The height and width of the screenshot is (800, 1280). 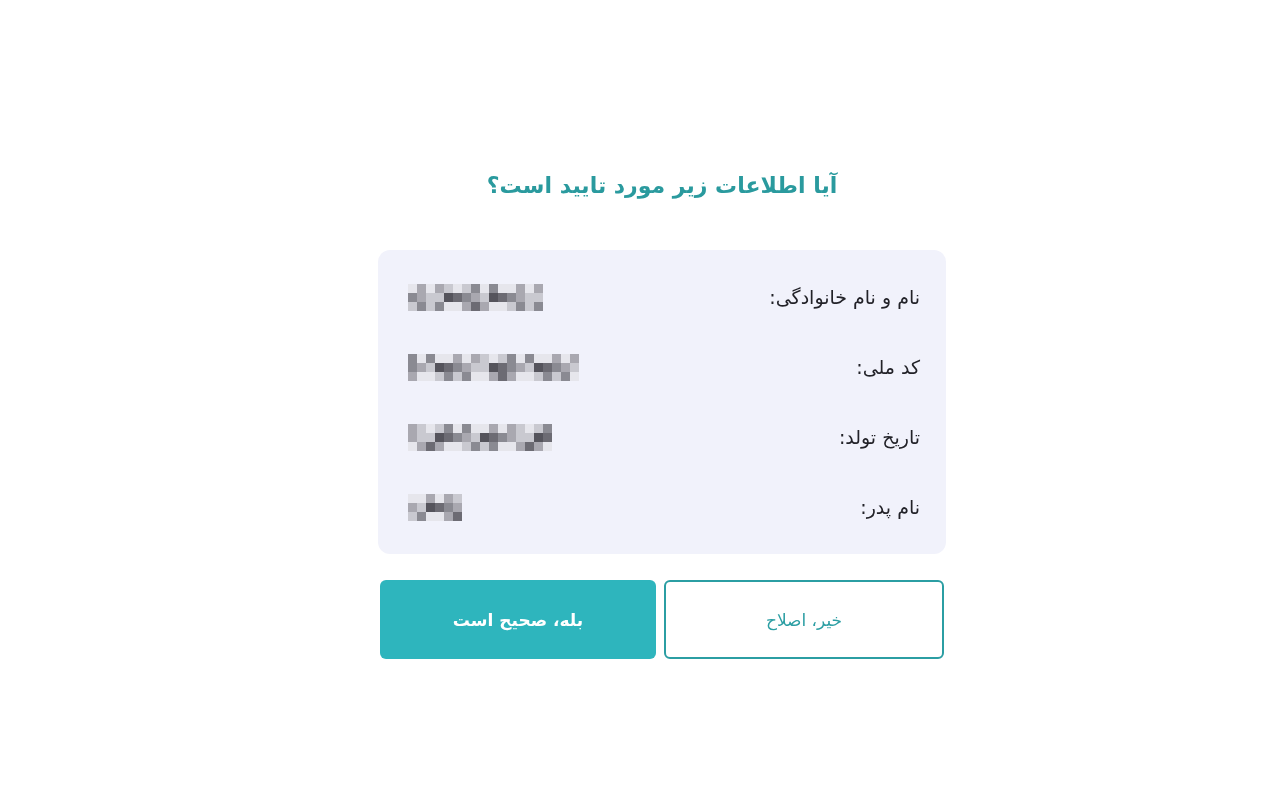 What do you see at coordinates (804, 619) in the screenshot?
I see `edit-button: خیر، اصلاح` at bounding box center [804, 619].